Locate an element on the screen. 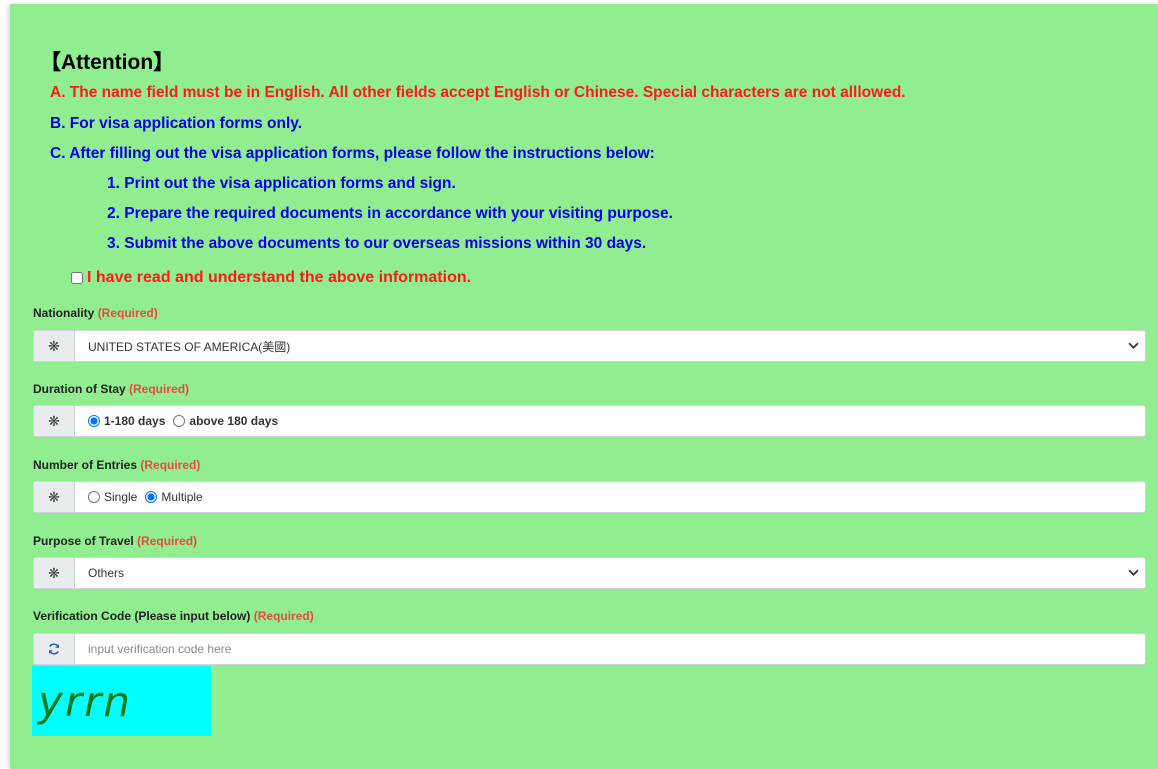  nationality-label-text: Nationality is located at coordinates (64, 313).